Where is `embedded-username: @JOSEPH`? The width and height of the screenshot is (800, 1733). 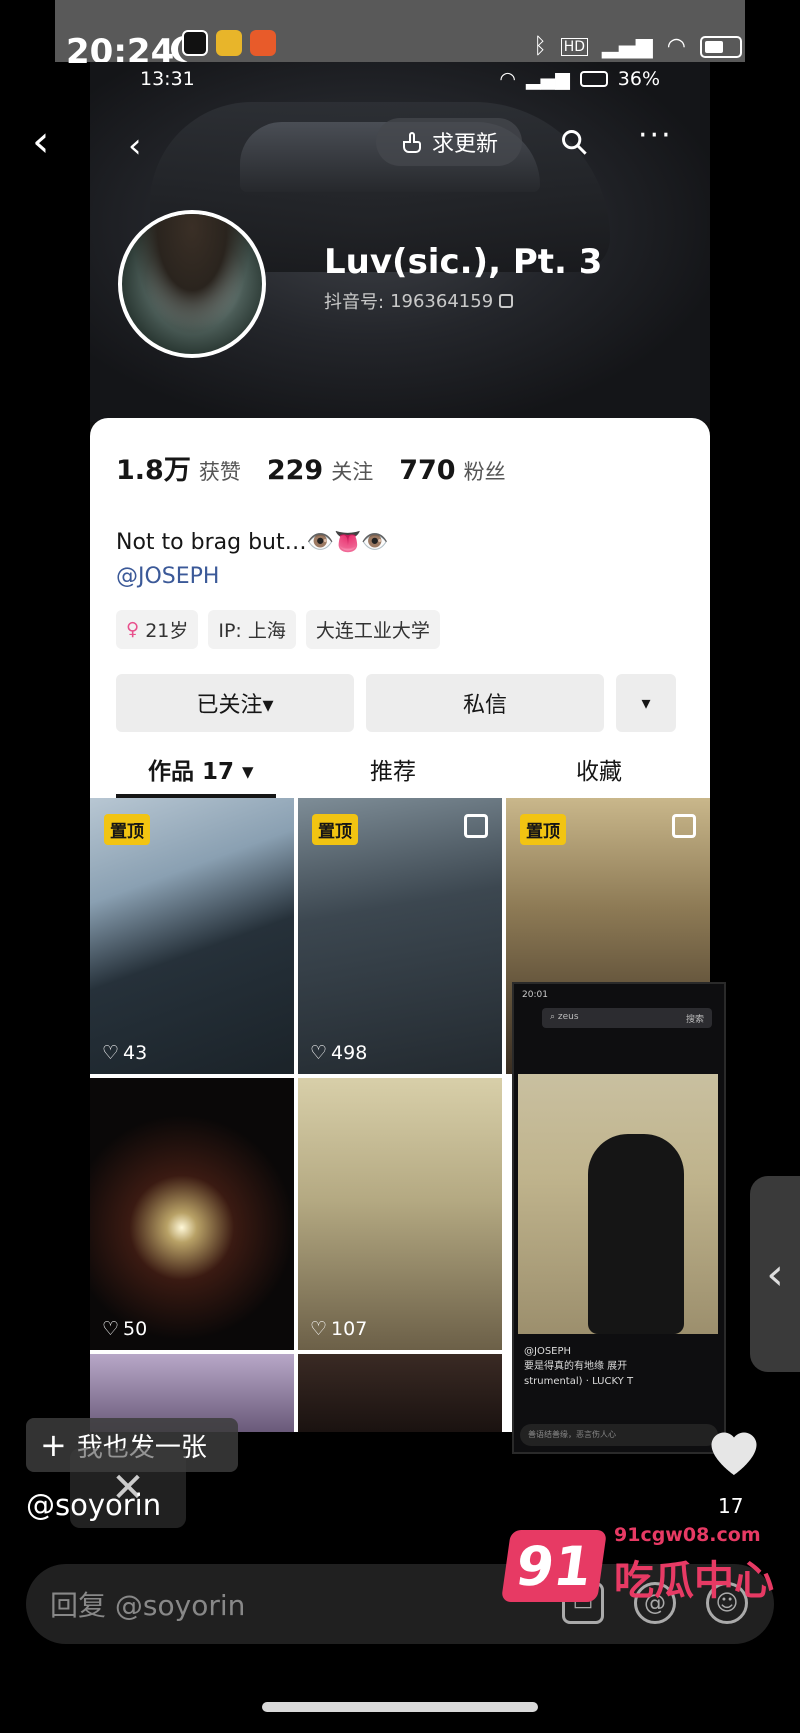 embedded-username: @JOSEPH is located at coordinates (548, 1351).